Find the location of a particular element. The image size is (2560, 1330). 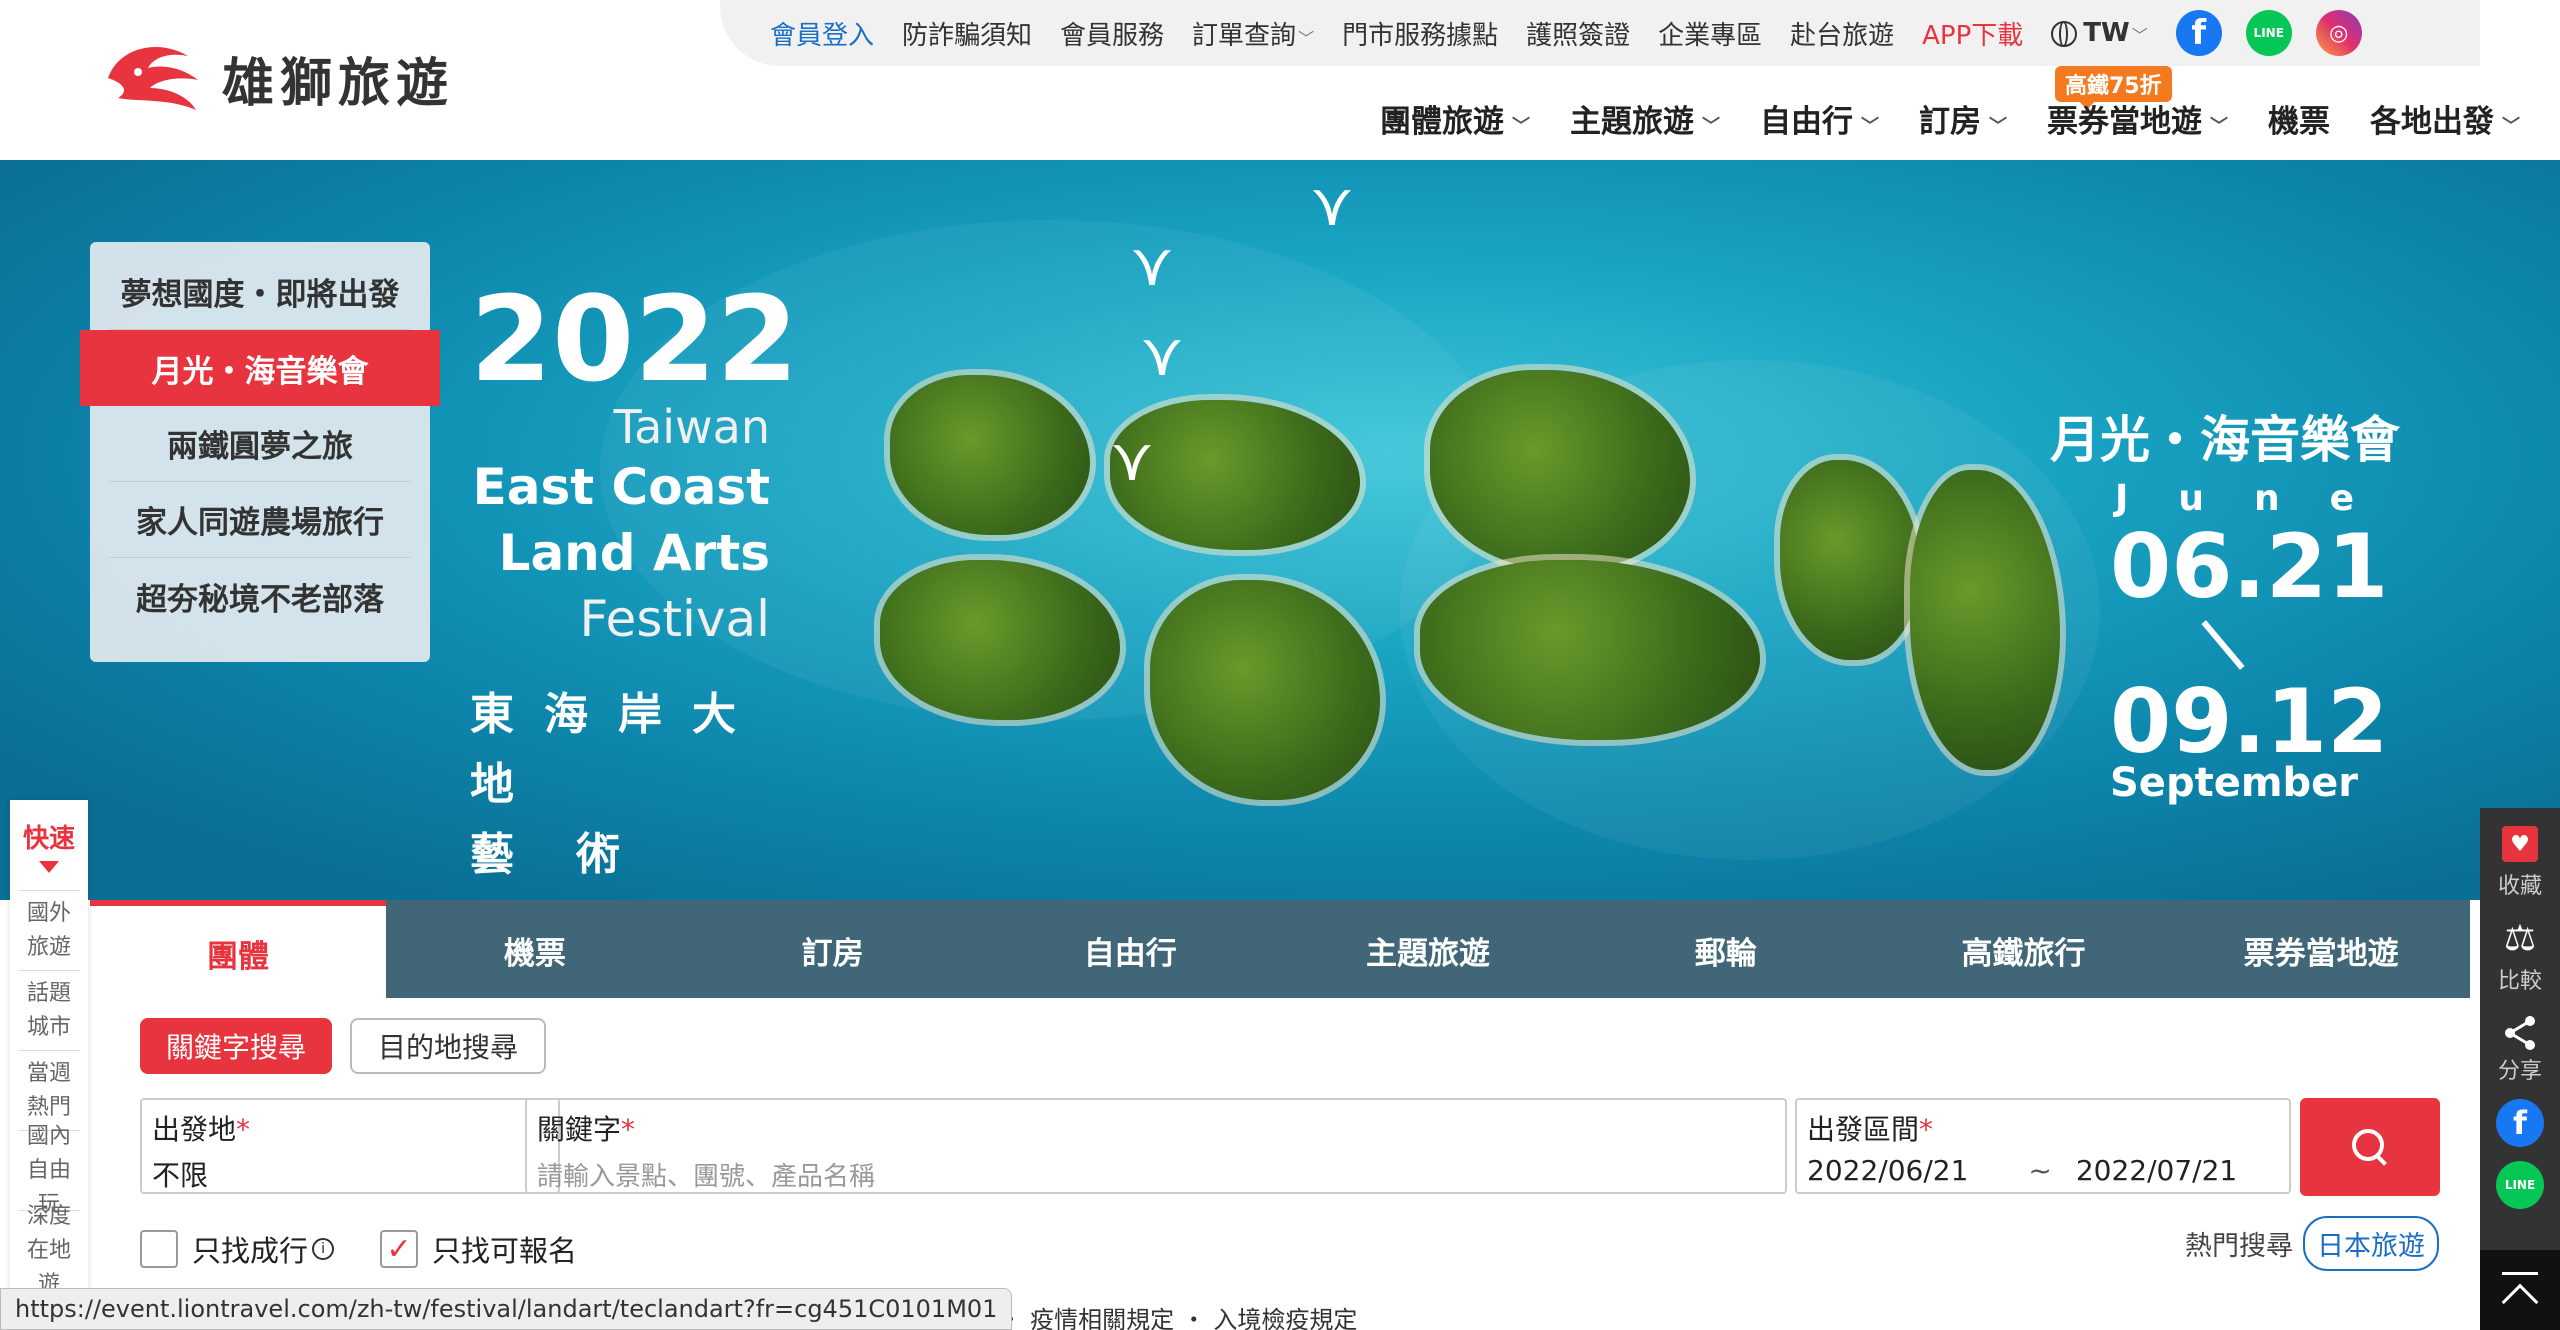

line-share-icon: LINE is located at coordinates (2520, 1185).